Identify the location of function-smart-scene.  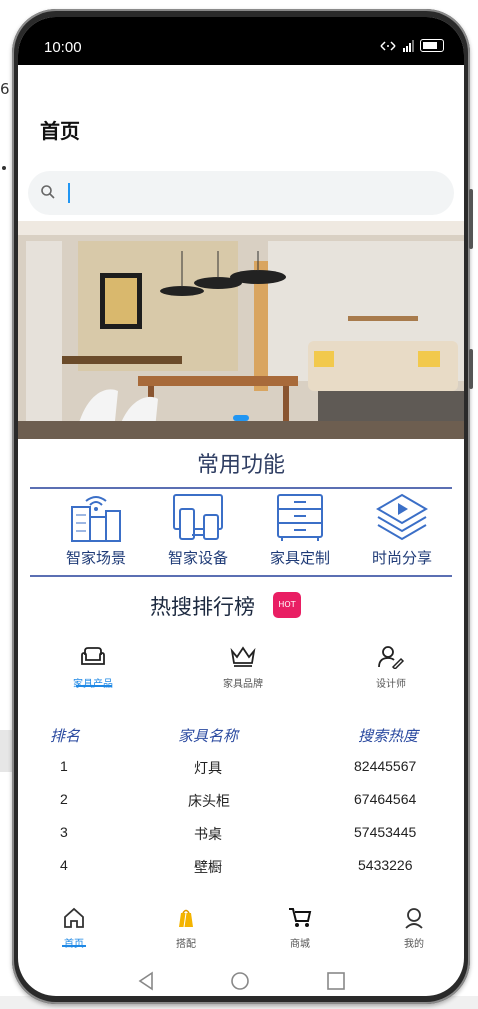
(96, 519).